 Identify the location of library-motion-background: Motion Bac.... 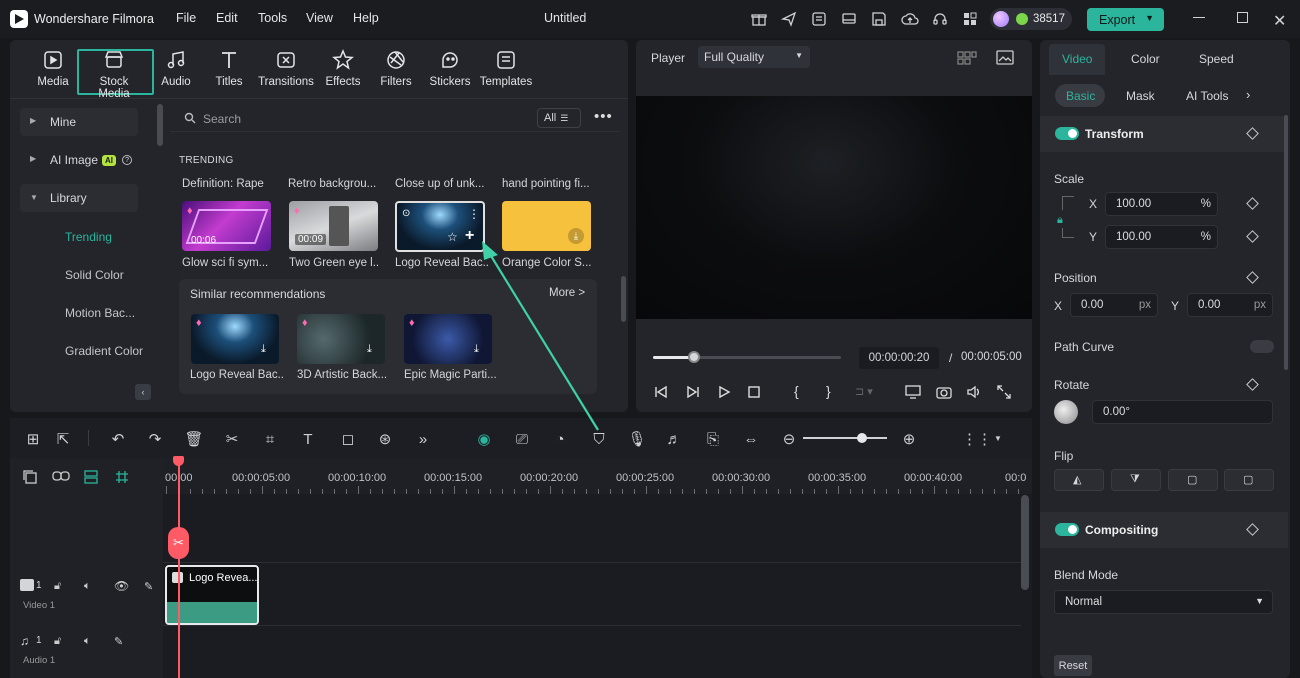
(100, 313).